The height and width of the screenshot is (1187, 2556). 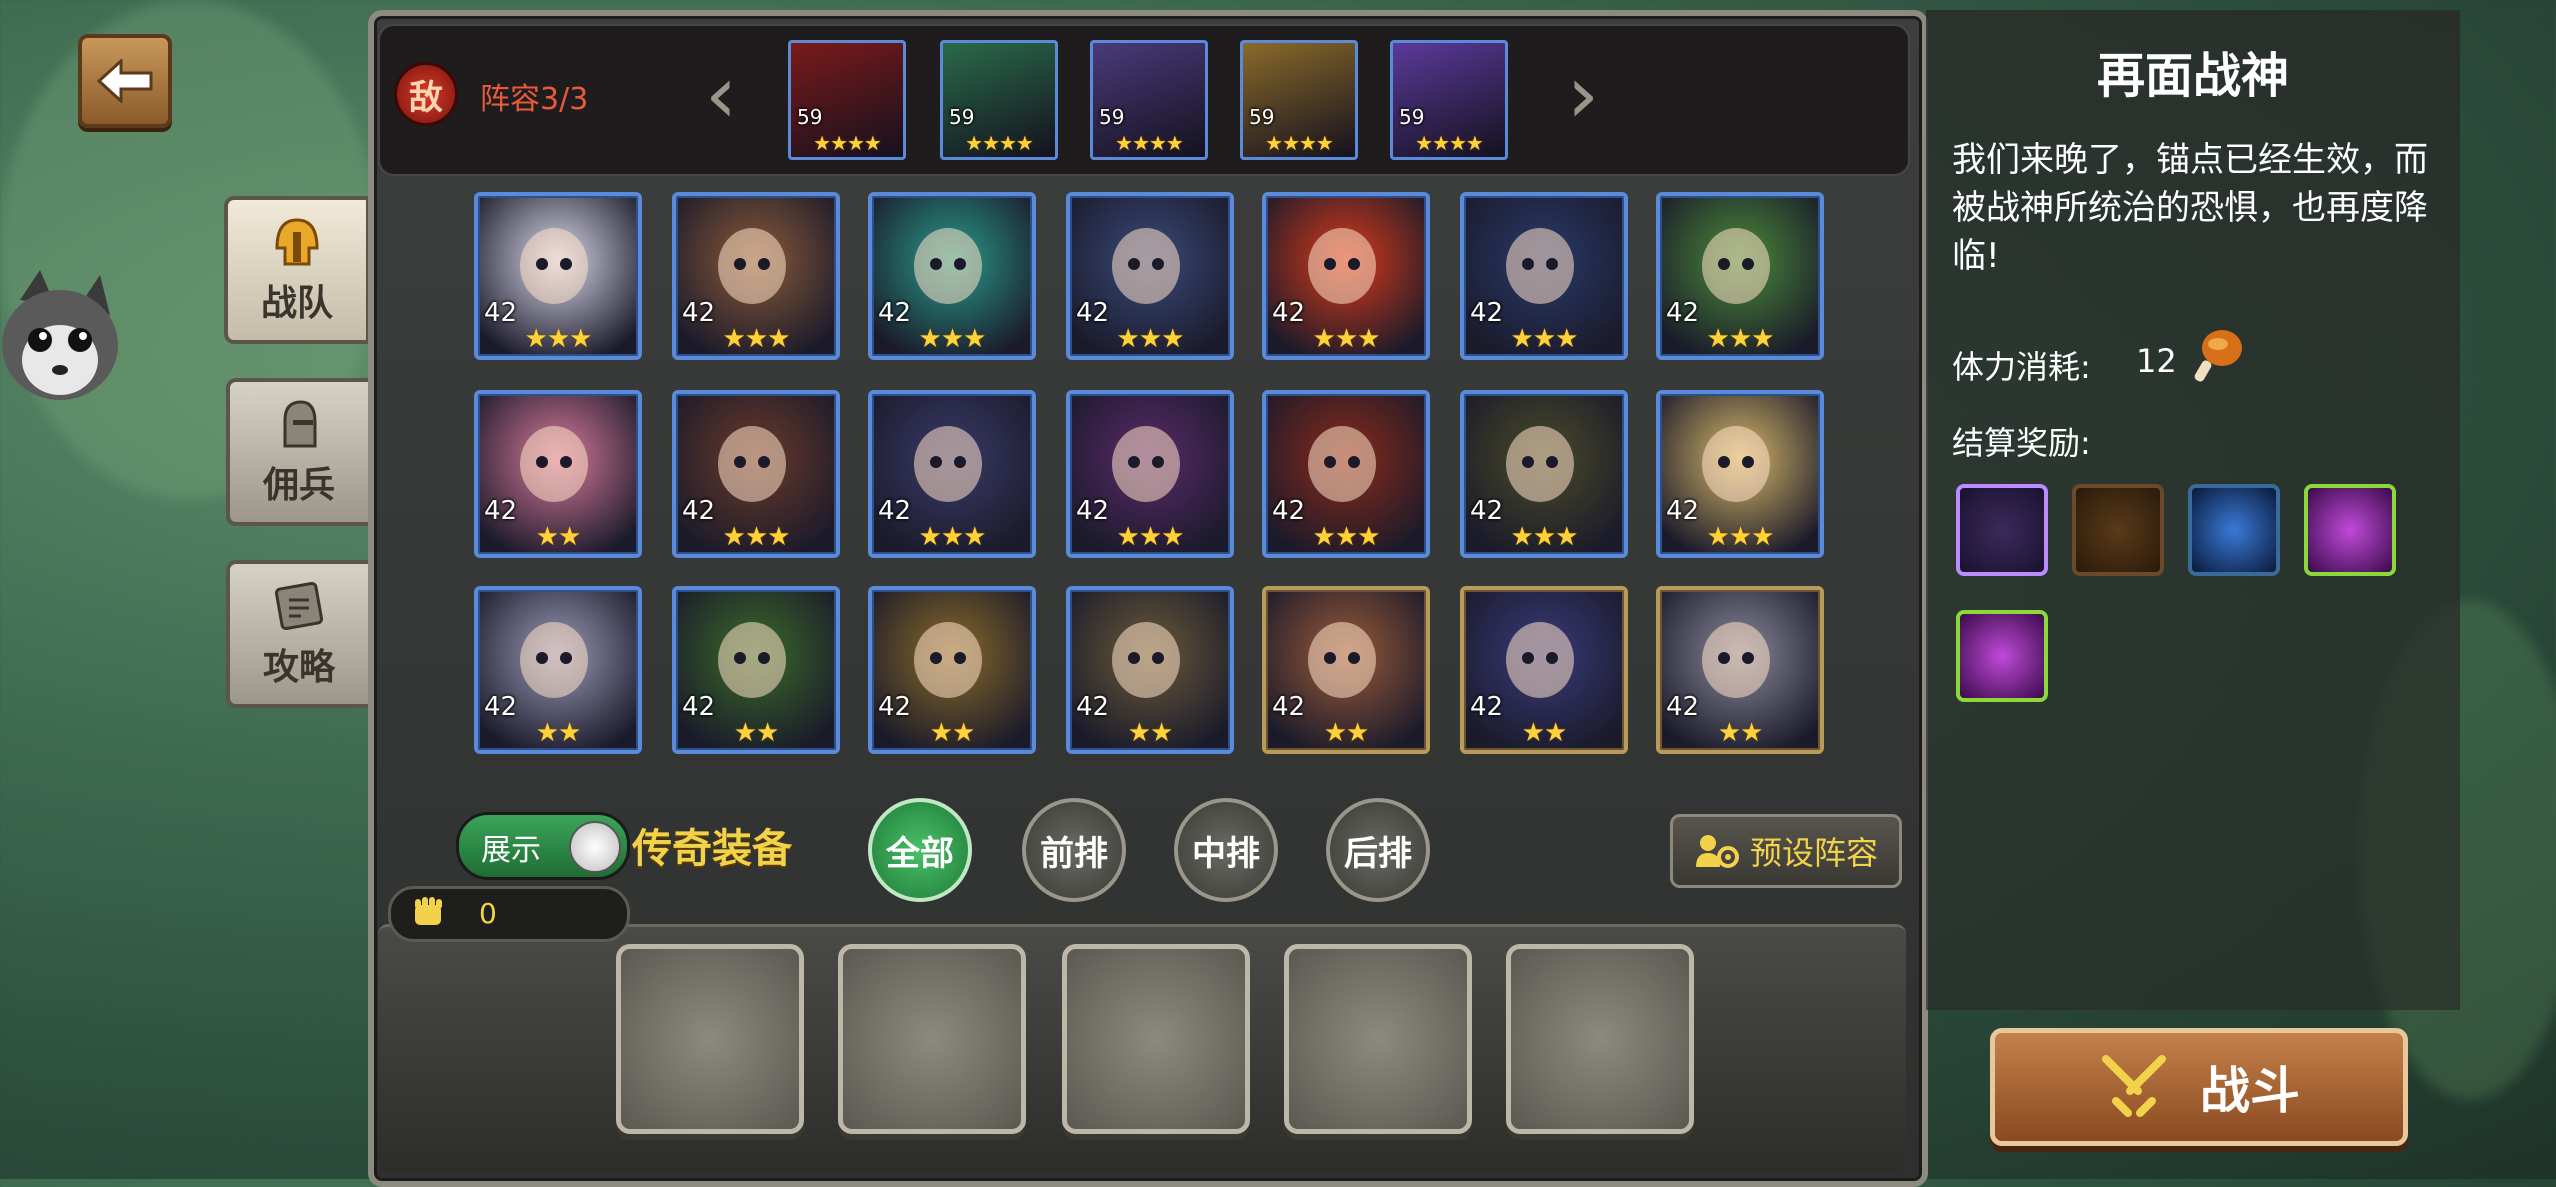 I want to click on stage-description: 我们来晚了，锚点已经生效，而被战神所统治的恐惧，也再度降临!, so click(x=2190, y=208).